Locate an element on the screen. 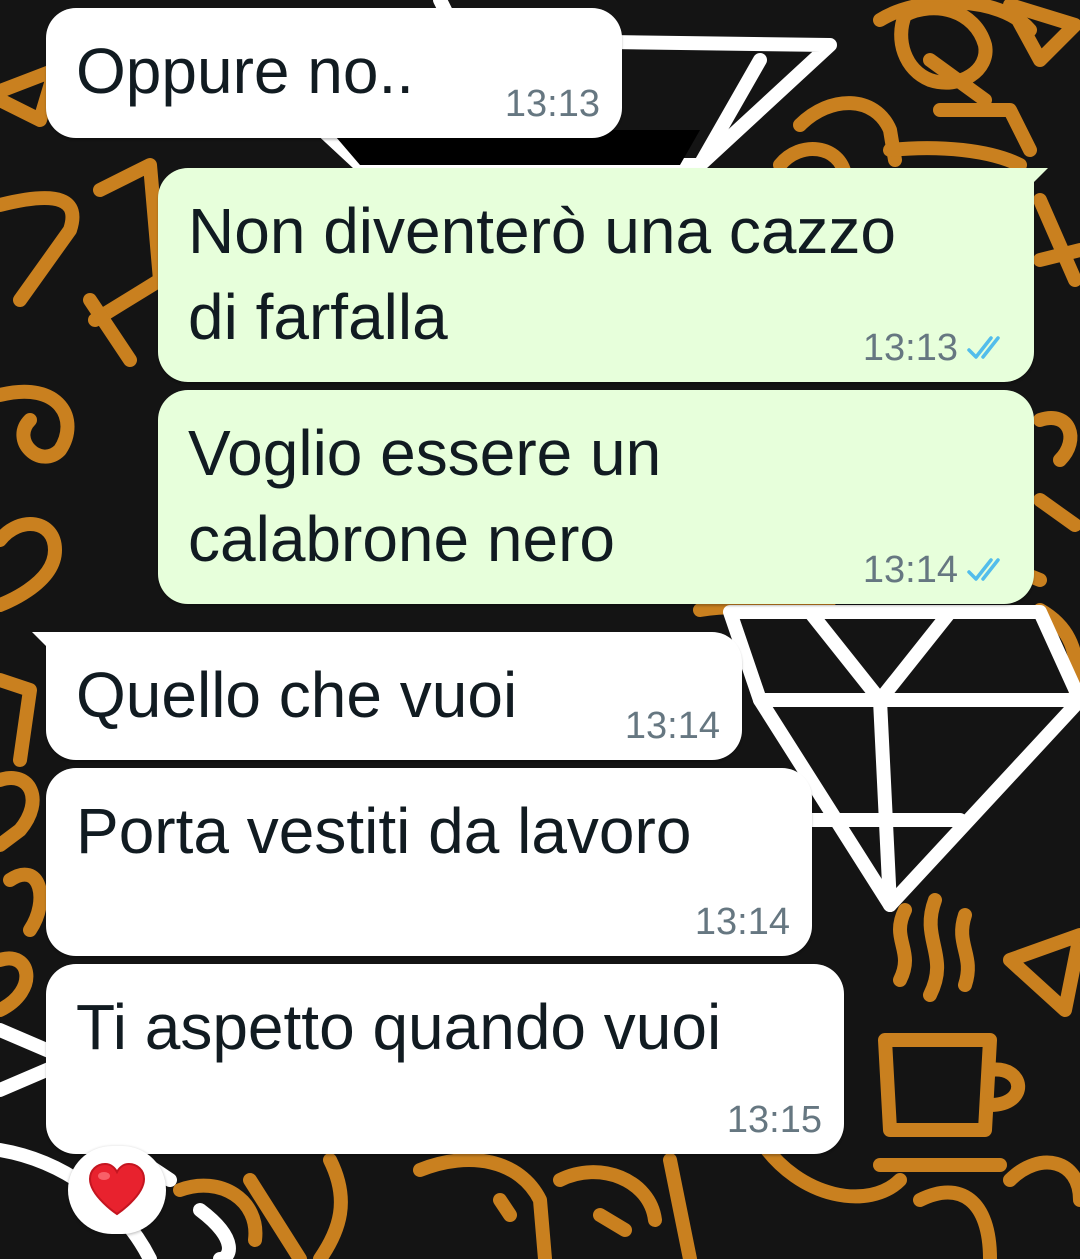 This screenshot has width=1080, height=1259. message-bubble-incoming: Porta vestiti da lavoro 13:14 is located at coordinates (429, 862).